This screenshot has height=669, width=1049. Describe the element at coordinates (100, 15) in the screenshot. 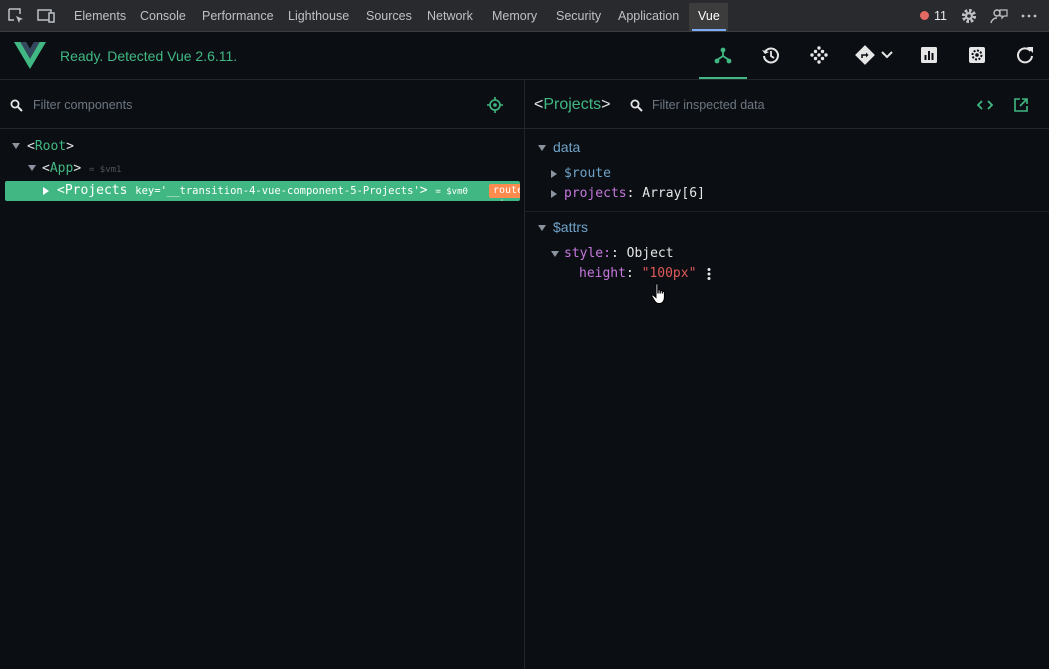

I see `tab-elements: Elements` at that location.